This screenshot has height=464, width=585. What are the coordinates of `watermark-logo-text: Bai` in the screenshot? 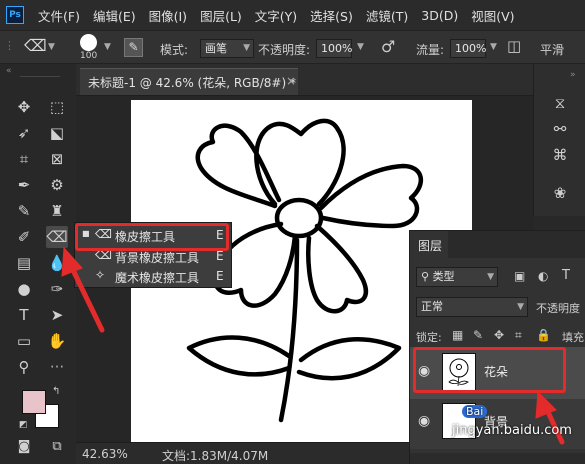 It's located at (475, 411).